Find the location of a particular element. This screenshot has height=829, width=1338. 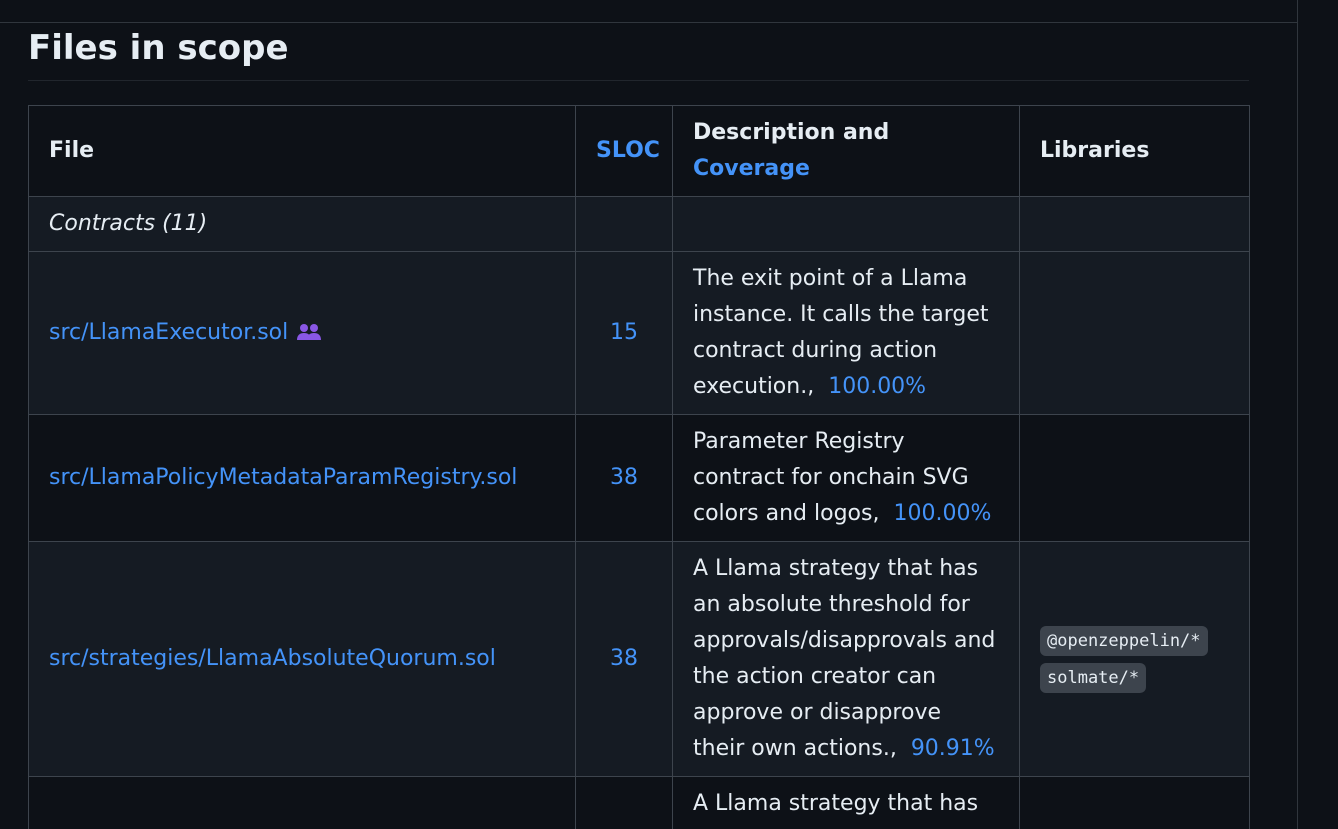

file-cell: src/strategies/LlamaAbsoluteQuorum.sol is located at coordinates (302, 659).